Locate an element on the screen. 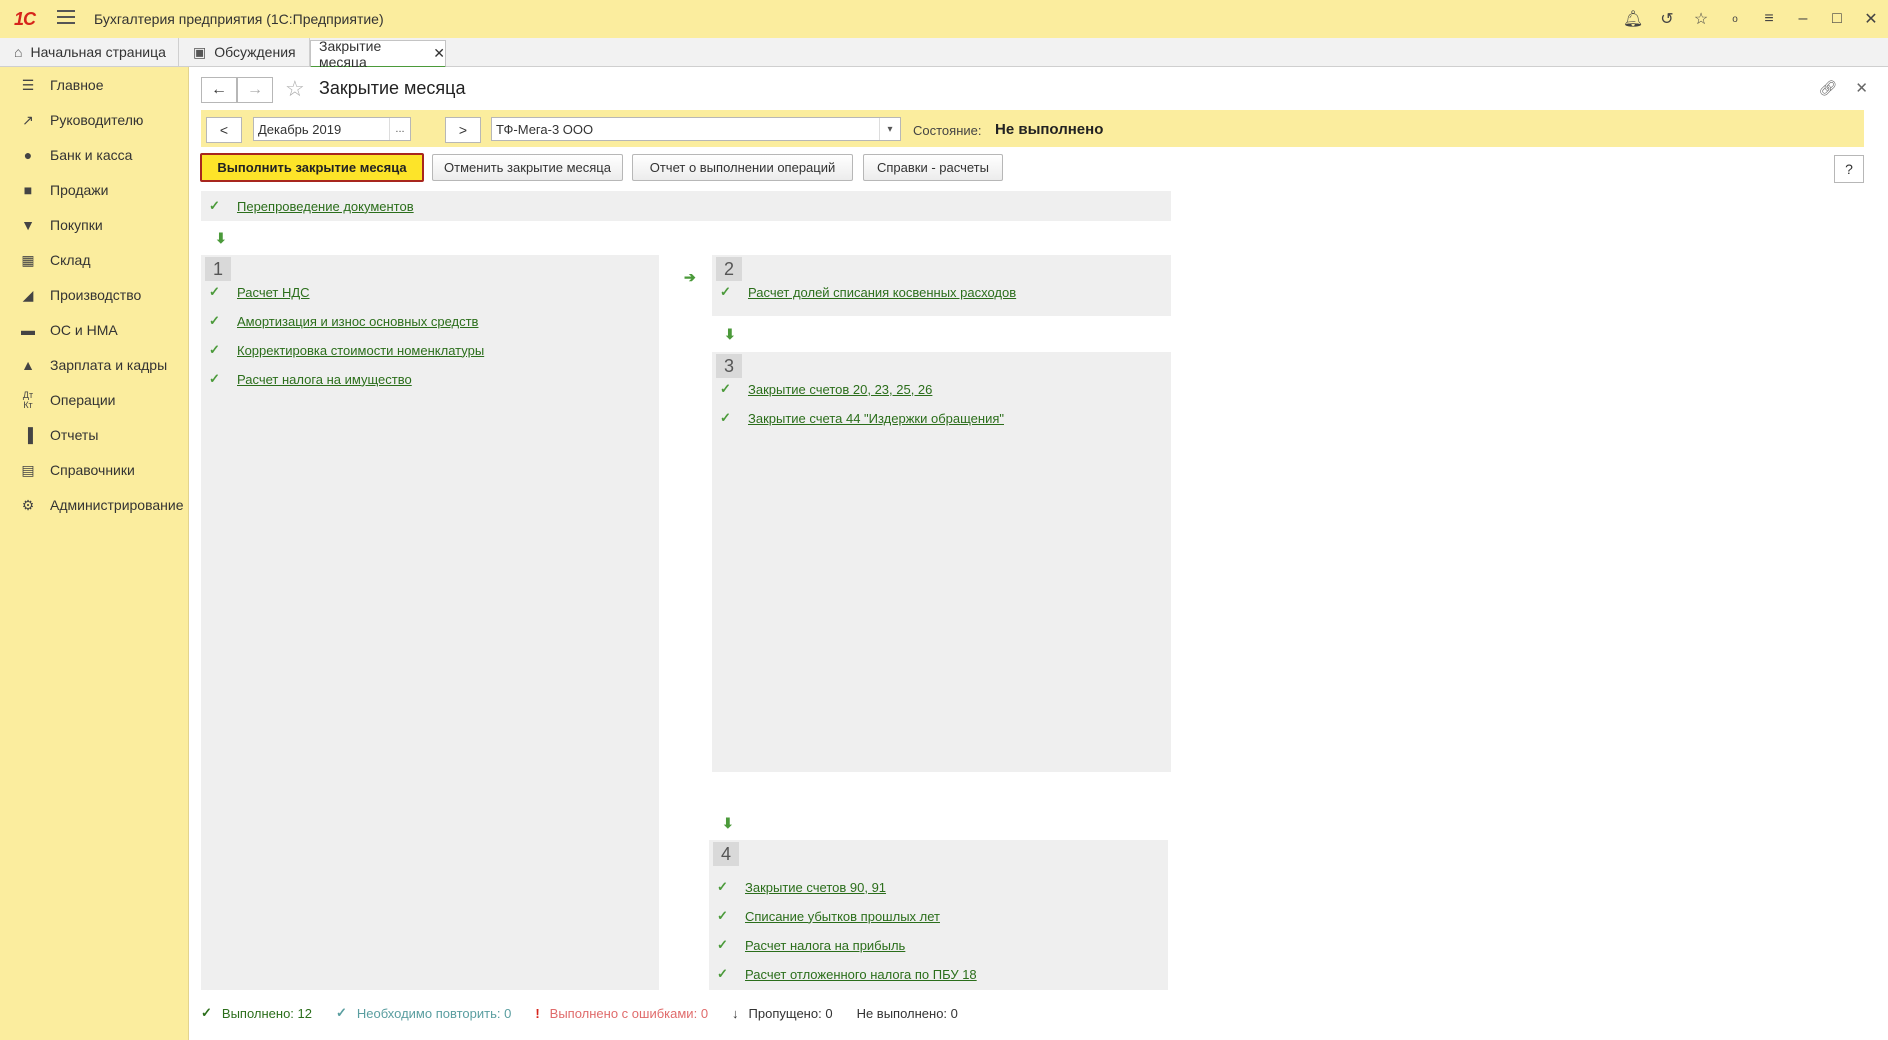 This screenshot has height=1040, width=1888. operation-link: Расчет отложенного налога по ПБУ 18 is located at coordinates (861, 974).